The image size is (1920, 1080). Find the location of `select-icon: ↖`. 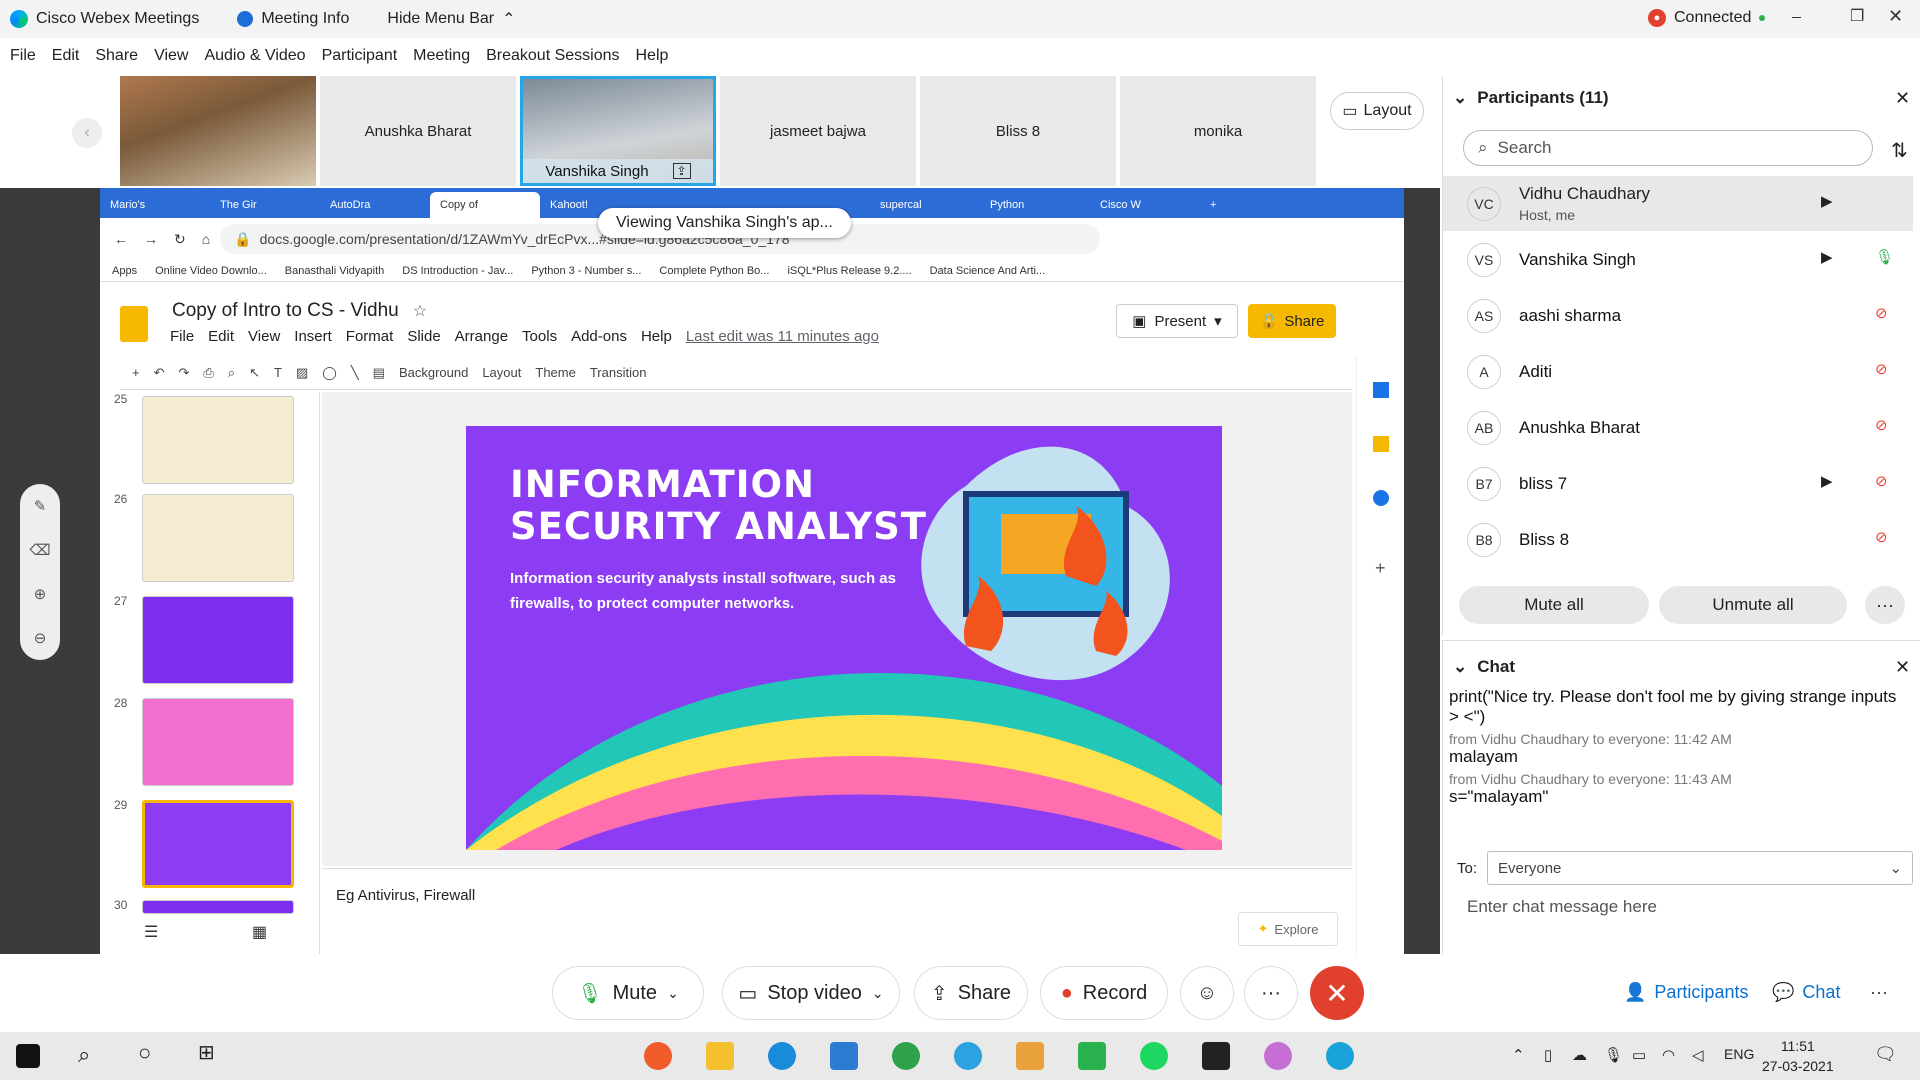

select-icon: ↖ is located at coordinates (254, 373).